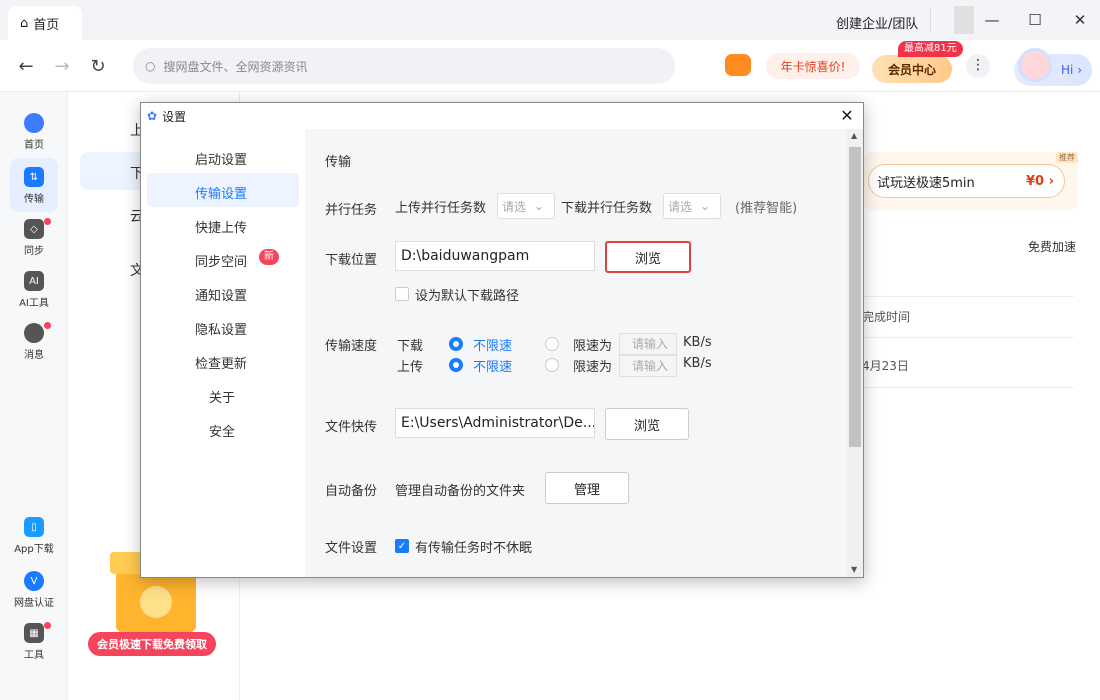 The image size is (1100, 700). Describe the element at coordinates (34, 290) in the screenshot. I see `sidebar-item-ai: AI AI工具` at that location.